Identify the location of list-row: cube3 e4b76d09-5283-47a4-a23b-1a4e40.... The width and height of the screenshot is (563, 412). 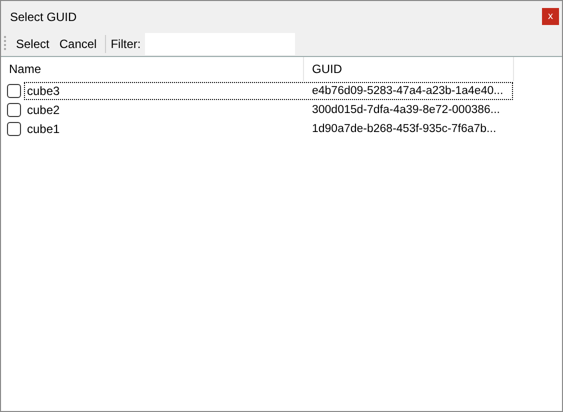
(268, 91).